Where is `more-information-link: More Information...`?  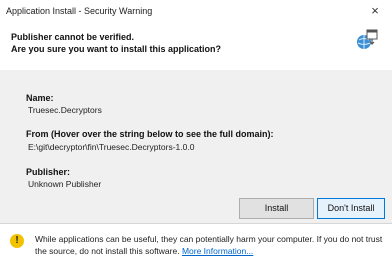 more-information-link: More Information... is located at coordinates (217, 251).